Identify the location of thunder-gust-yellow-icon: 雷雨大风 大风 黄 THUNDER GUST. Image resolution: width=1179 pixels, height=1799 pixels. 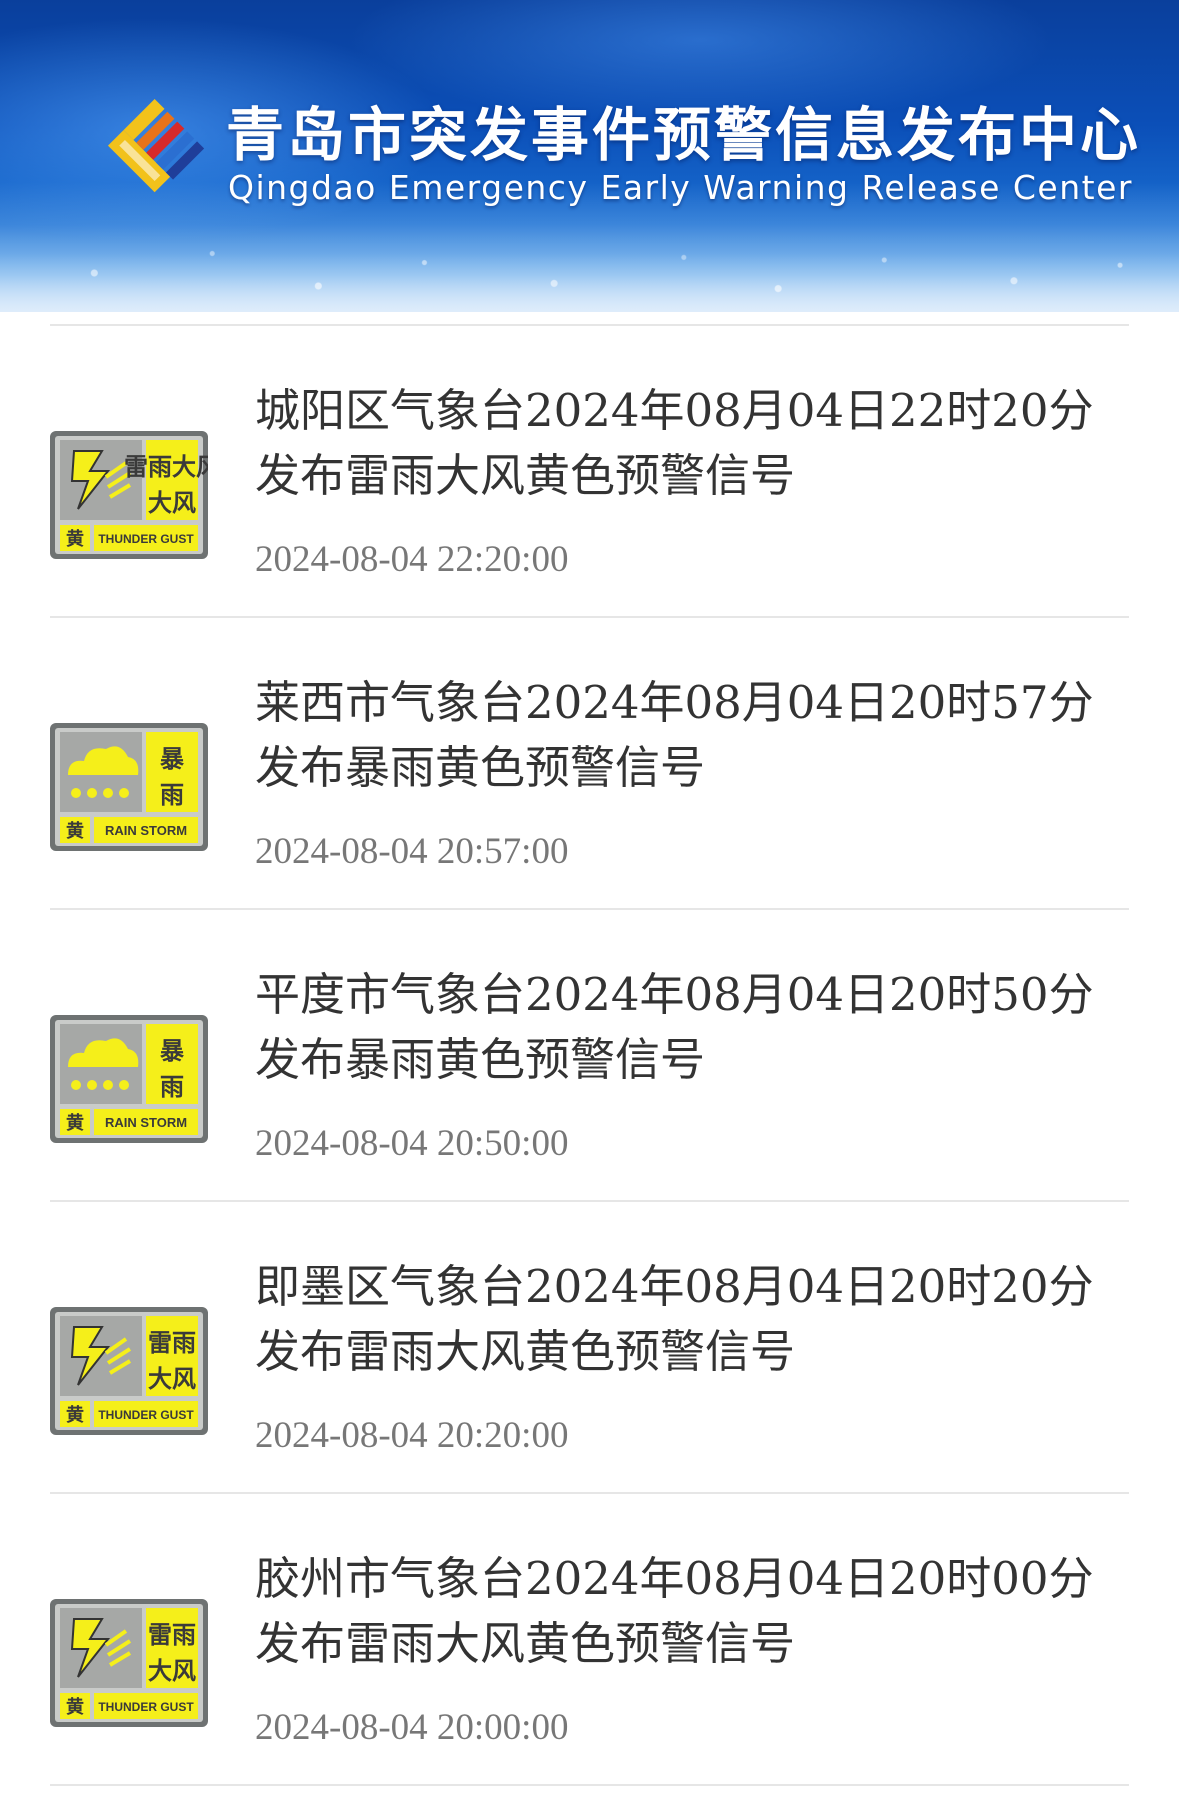
(129, 495).